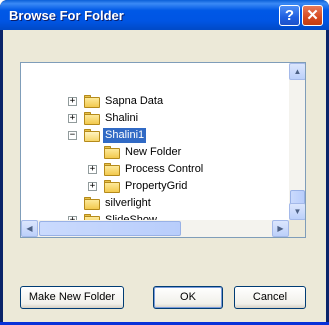 This screenshot has width=329, height=325. I want to click on collapse-icon: −, so click(72, 135).